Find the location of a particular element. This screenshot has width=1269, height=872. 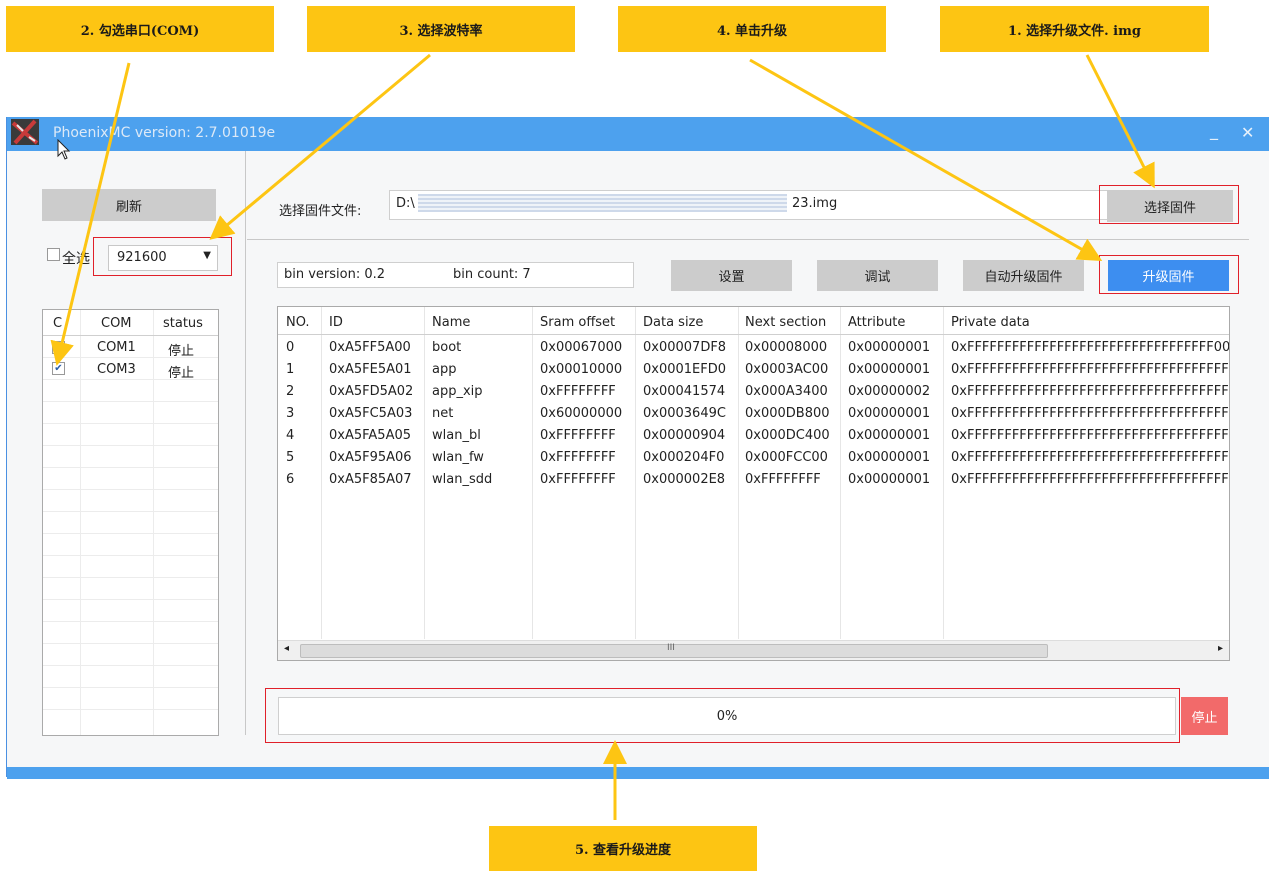

bin-info-box: bin version: 0.2 bin count: 7 is located at coordinates (455, 275).